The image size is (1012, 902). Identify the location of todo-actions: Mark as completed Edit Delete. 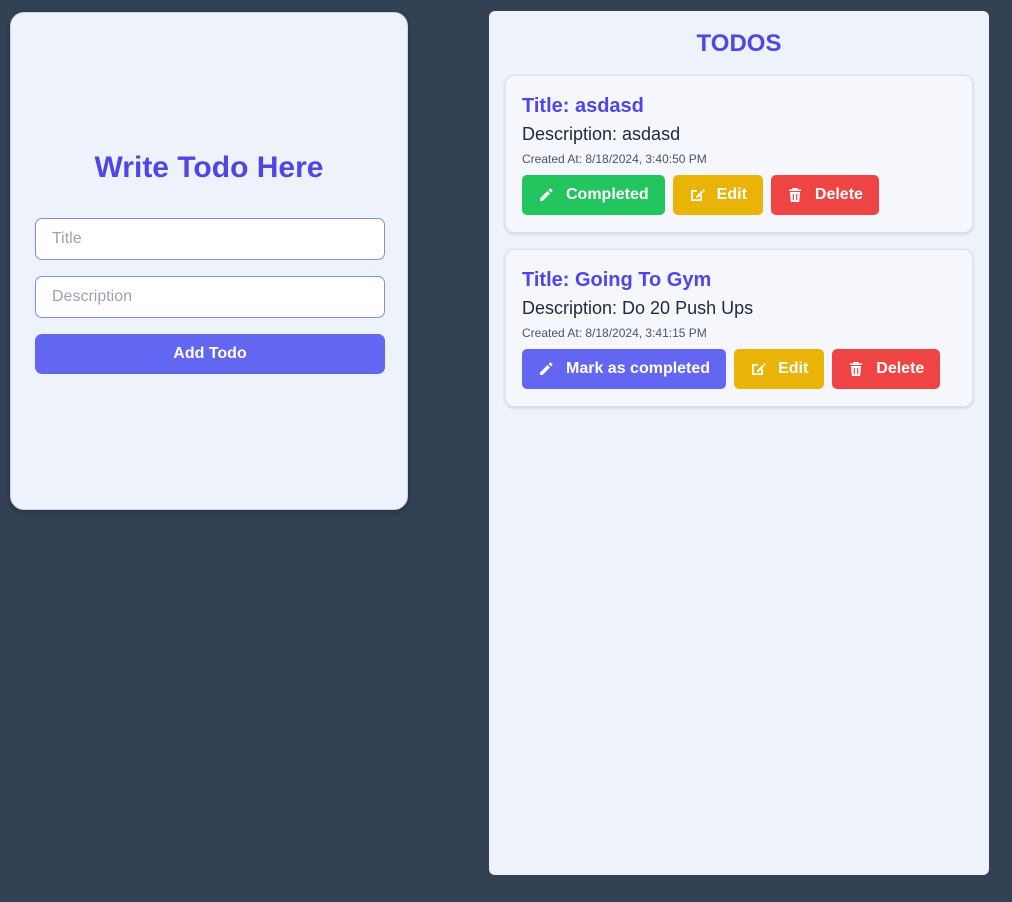
(739, 369).